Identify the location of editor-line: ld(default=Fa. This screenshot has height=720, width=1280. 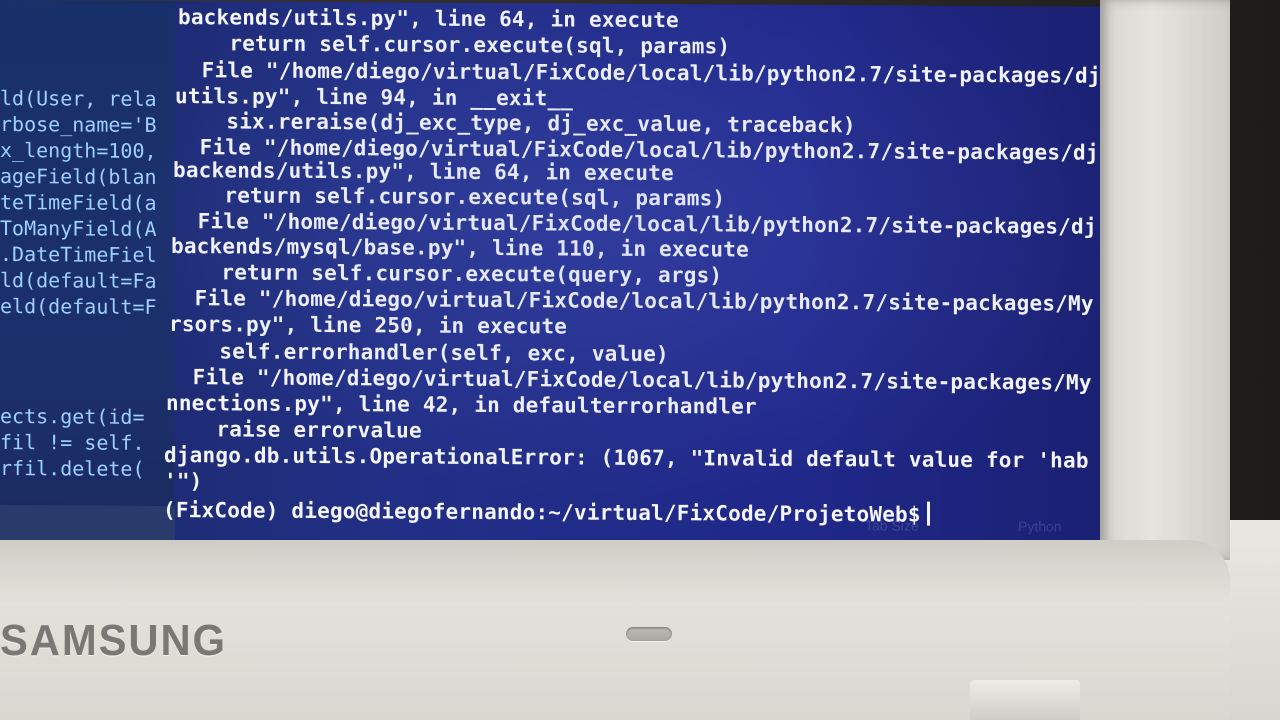
(78, 280).